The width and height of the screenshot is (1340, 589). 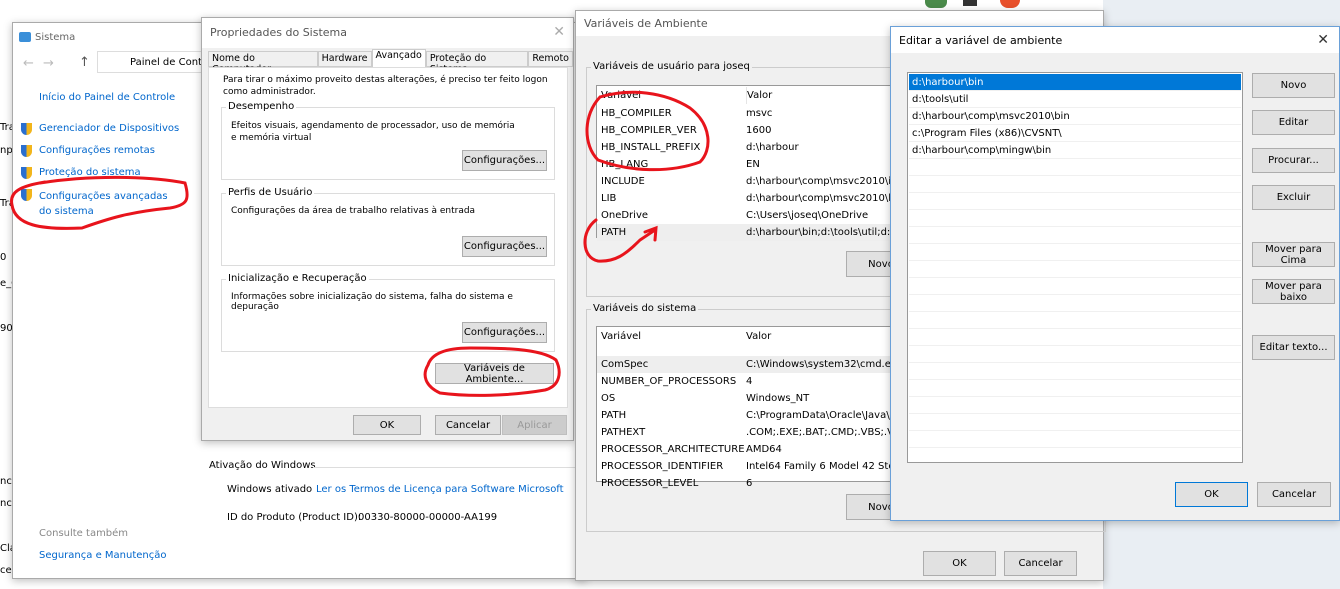 What do you see at coordinates (99, 202) in the screenshot?
I see `annotation-circle-advanced-settings` at bounding box center [99, 202].